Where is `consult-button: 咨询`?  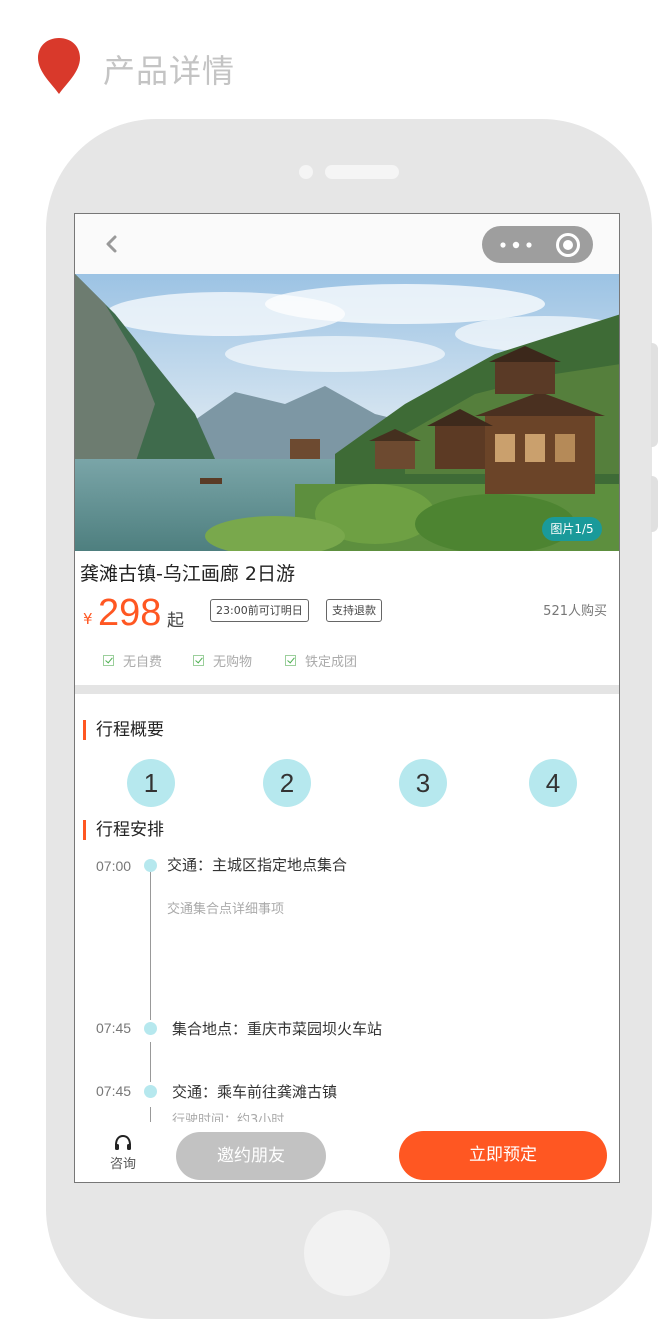 consult-button: 咨询 is located at coordinates (123, 1153).